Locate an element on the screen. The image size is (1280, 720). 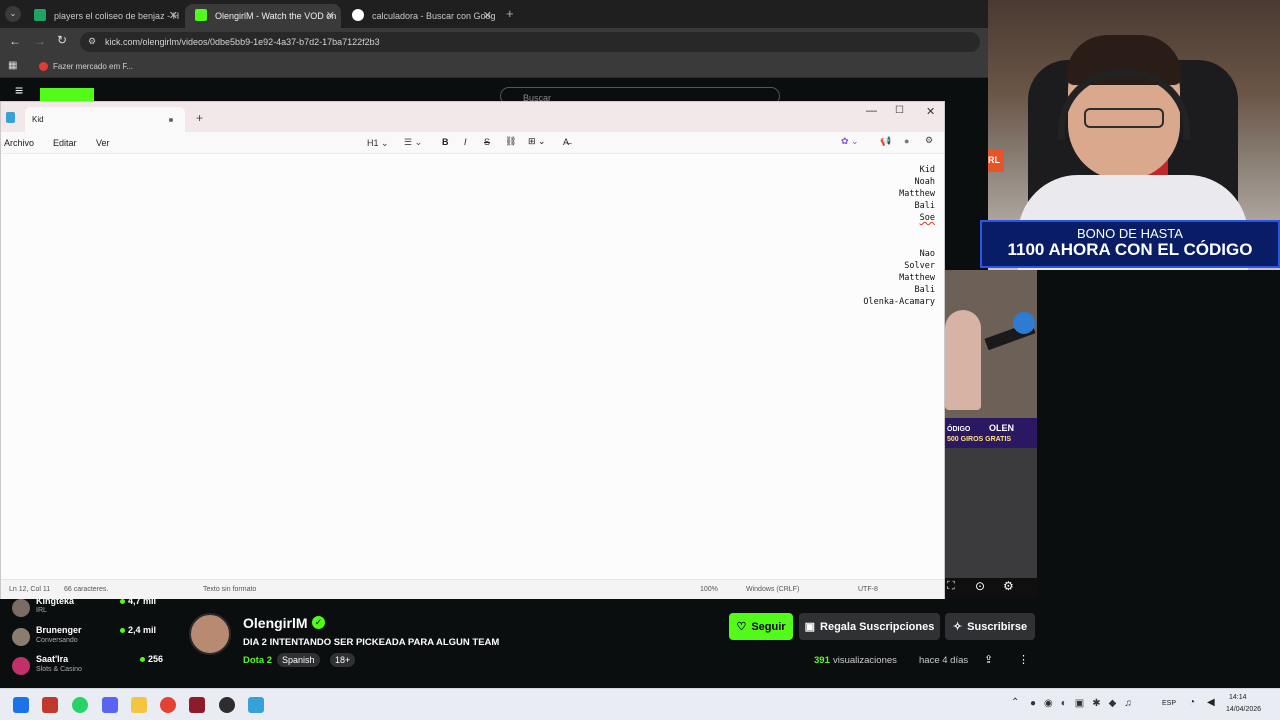
sheets-icon is located at coordinates (40, 15).